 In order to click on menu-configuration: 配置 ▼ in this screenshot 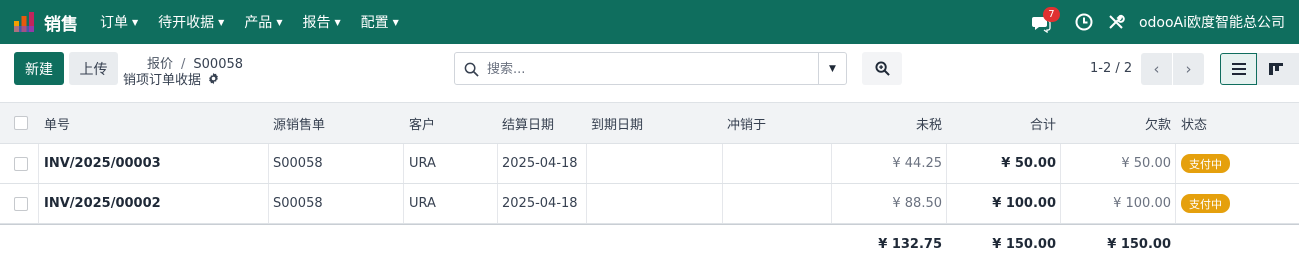, I will do `click(380, 22)`.